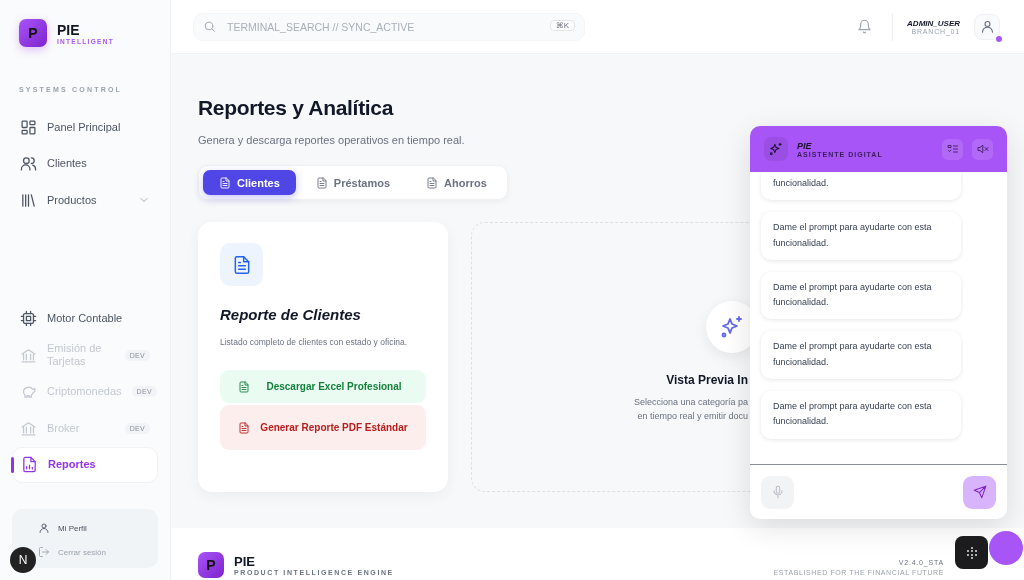 The width and height of the screenshot is (1024, 580). I want to click on dev-tools-button: N, so click(23, 560).